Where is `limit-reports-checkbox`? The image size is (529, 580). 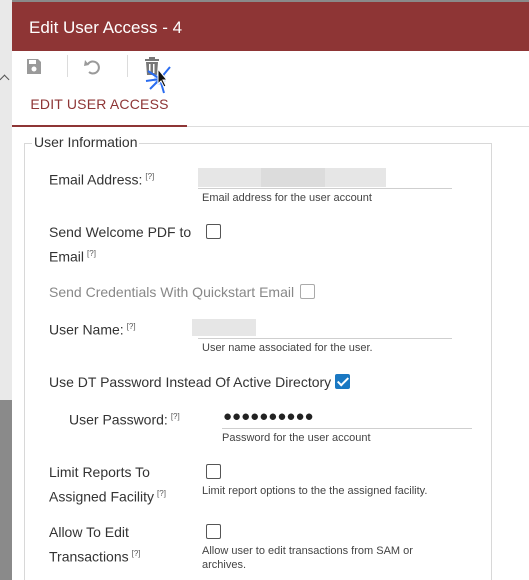
limit-reports-checkbox is located at coordinates (213, 471).